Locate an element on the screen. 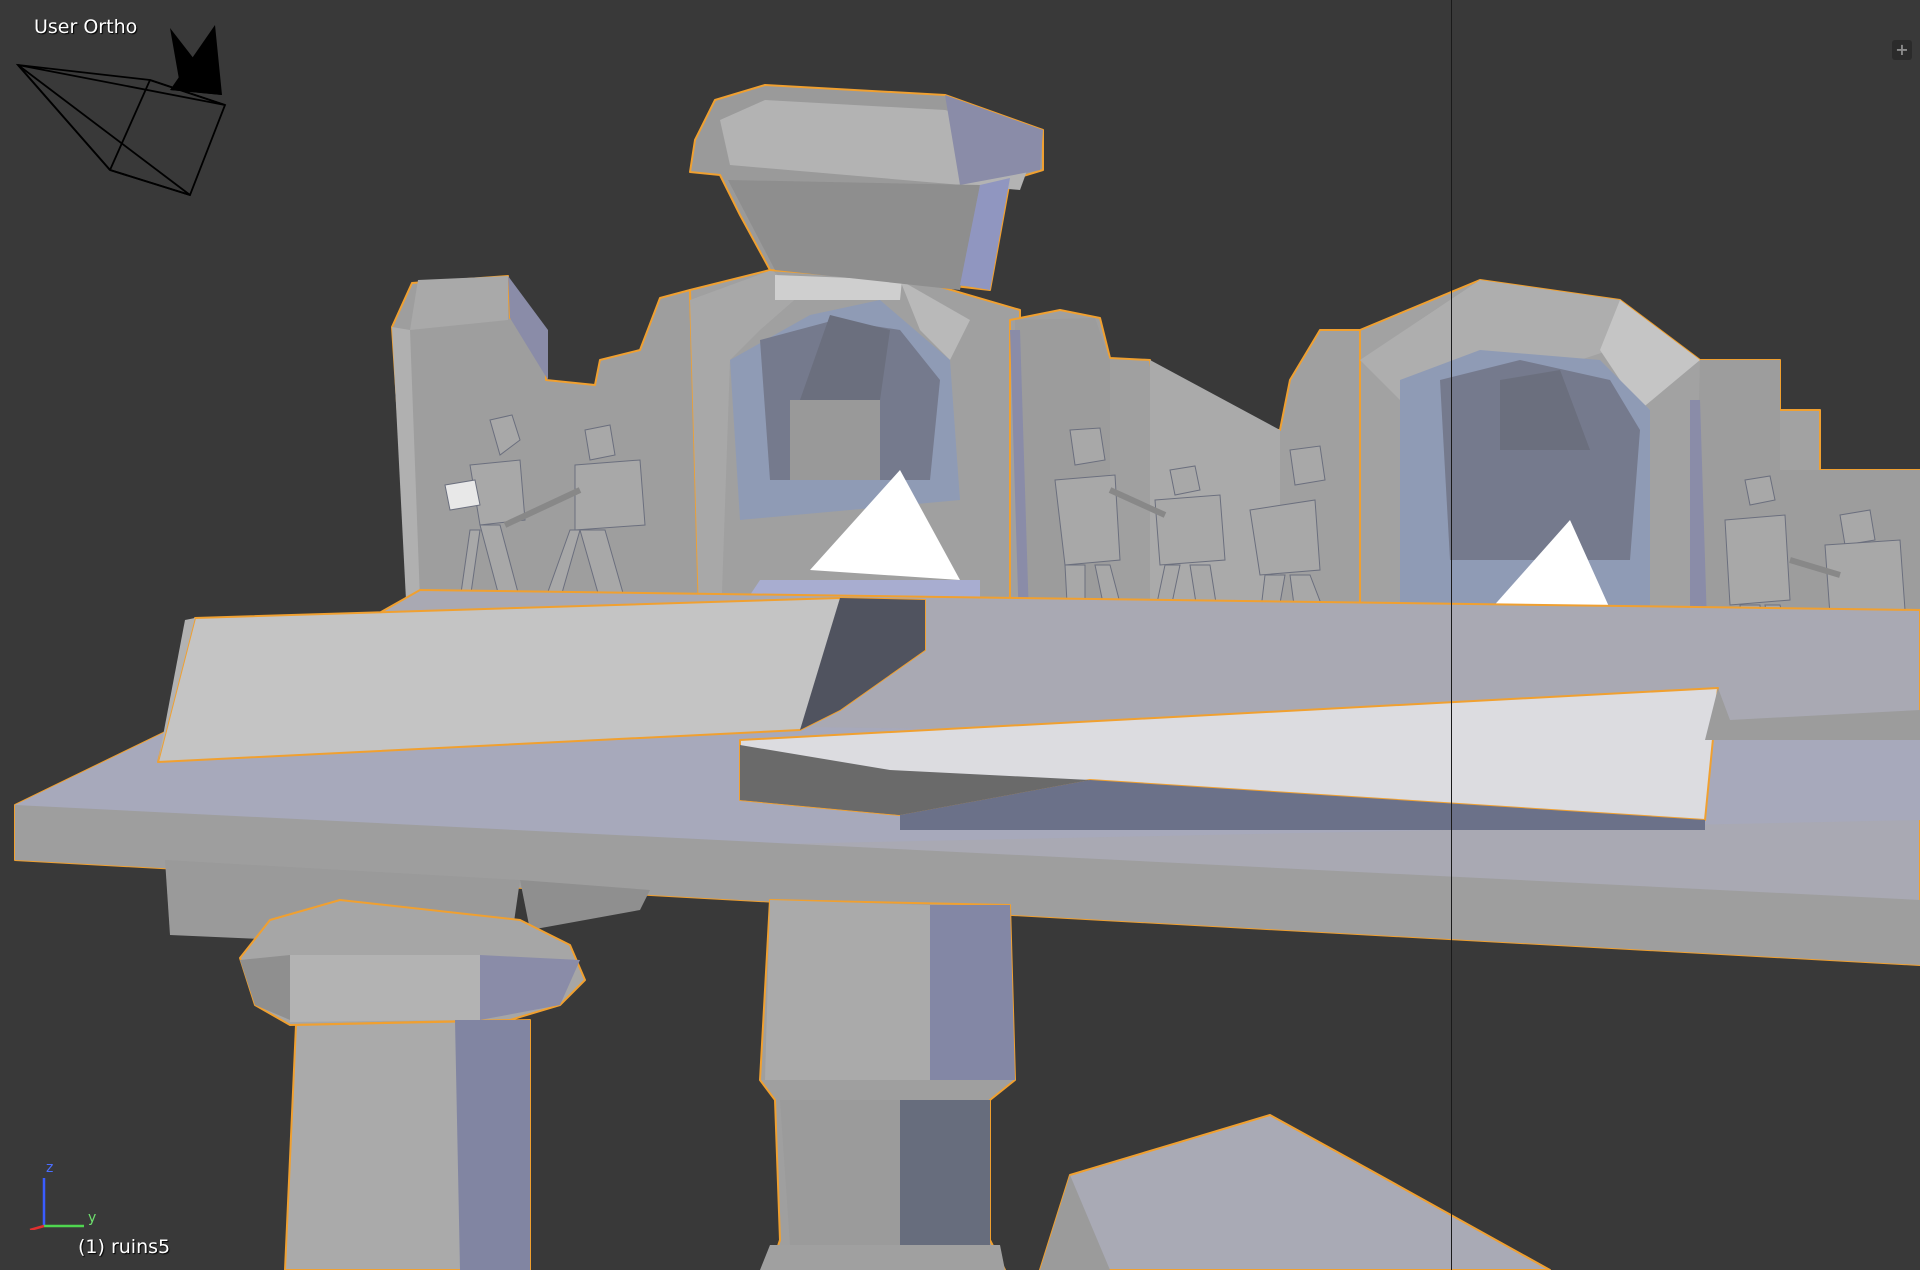  plus-icon: + is located at coordinates (1902, 50).